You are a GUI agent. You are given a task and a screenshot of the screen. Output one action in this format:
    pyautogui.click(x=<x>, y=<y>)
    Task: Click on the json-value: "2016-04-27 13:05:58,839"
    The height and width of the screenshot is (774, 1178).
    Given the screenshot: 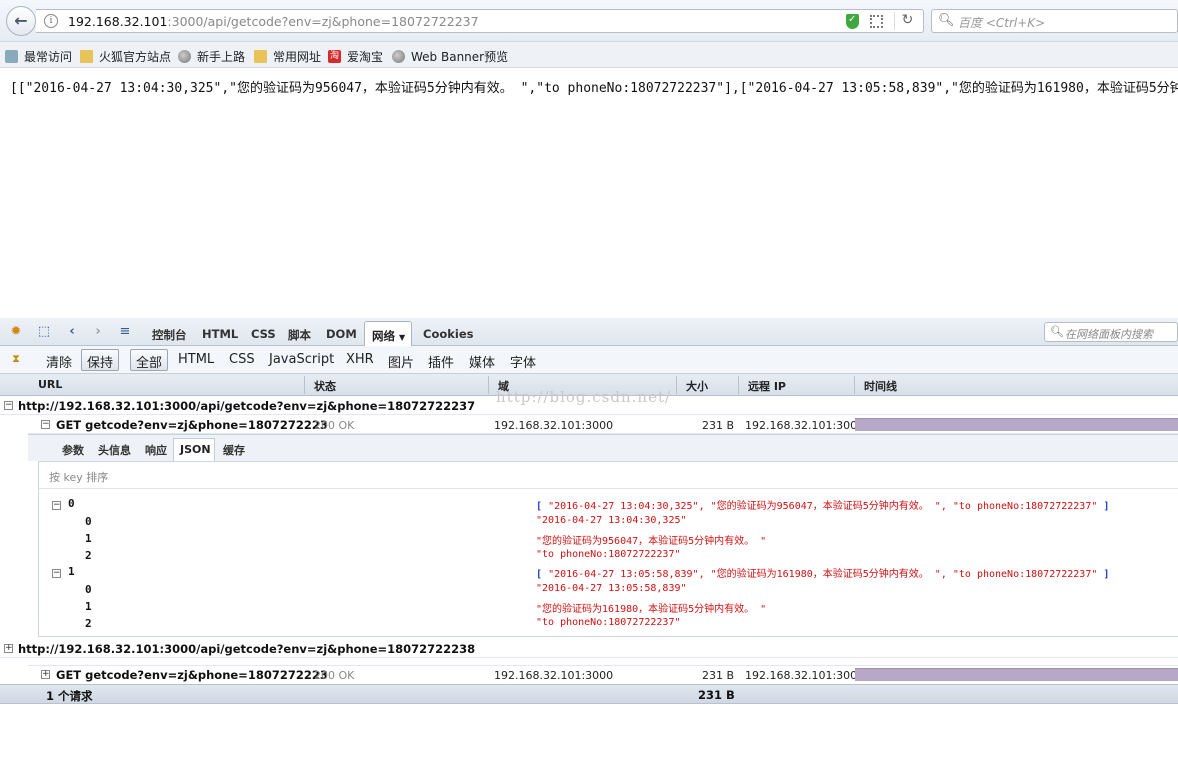 What is the action you would take?
    pyautogui.click(x=611, y=588)
    